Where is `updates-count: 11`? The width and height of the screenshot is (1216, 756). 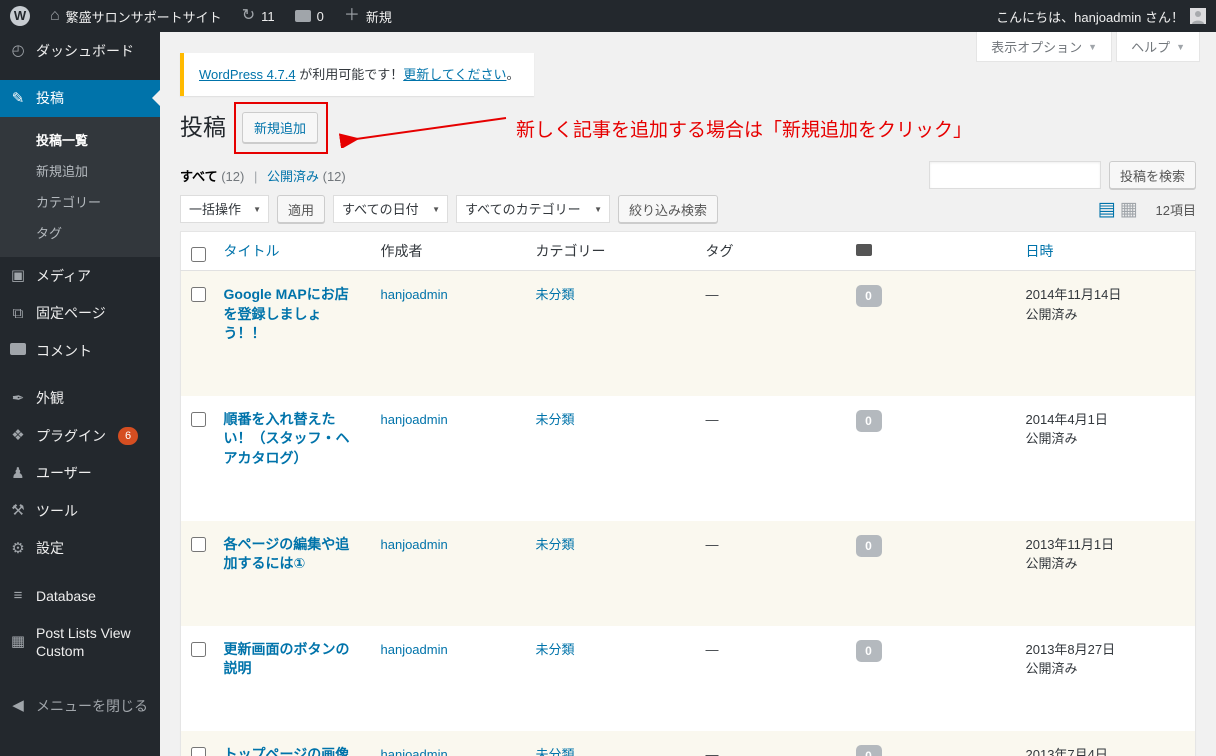
updates-count: 11 is located at coordinates (268, 16).